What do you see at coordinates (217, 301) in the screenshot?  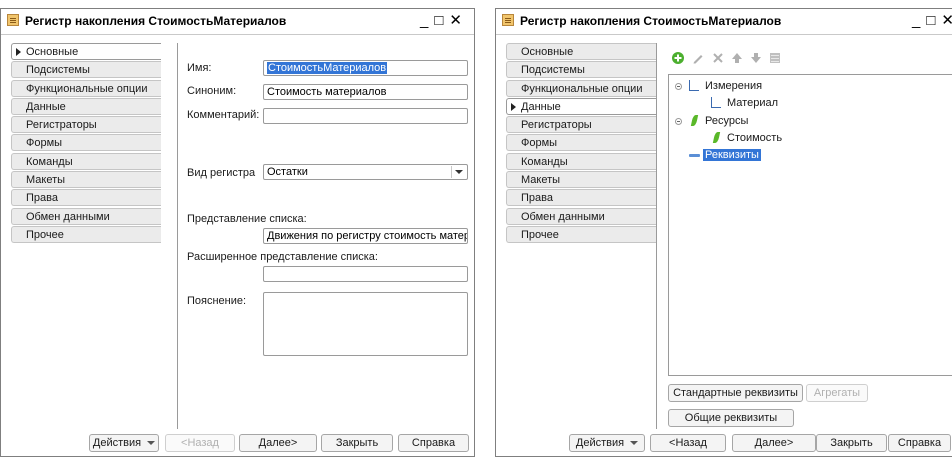 I see `explanation-label: Пояснение:` at bounding box center [217, 301].